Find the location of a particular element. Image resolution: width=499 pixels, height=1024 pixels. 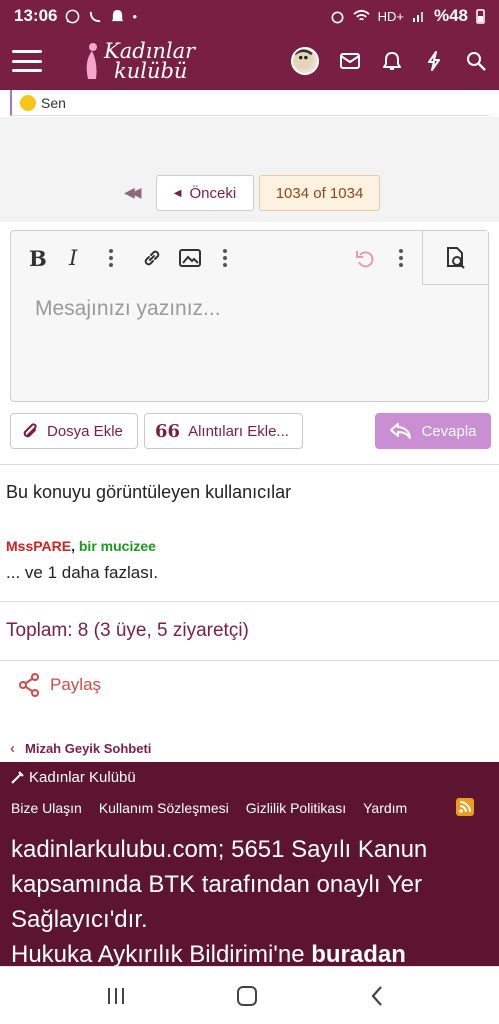

share-label: Paylaş is located at coordinates (76, 684).